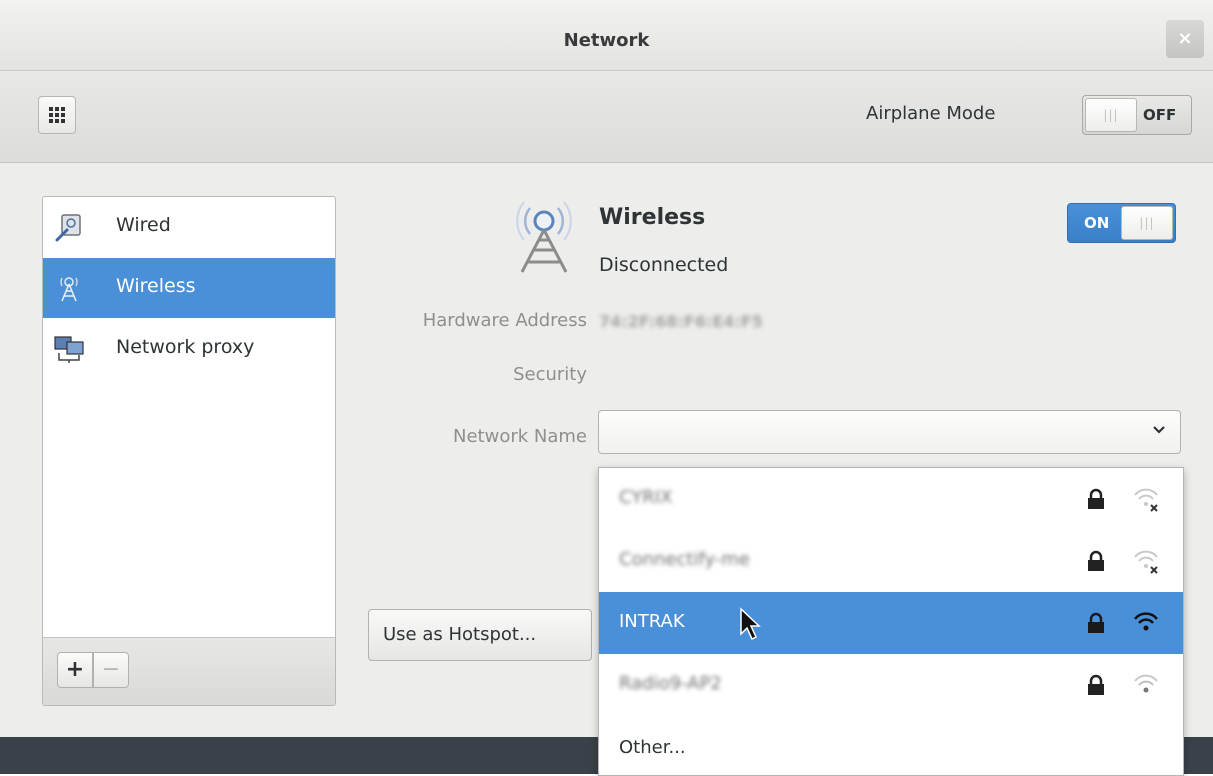 Image resolution: width=1213 pixels, height=776 pixels. Describe the element at coordinates (1097, 223) in the screenshot. I see `wireless-switch-state: ON` at that location.